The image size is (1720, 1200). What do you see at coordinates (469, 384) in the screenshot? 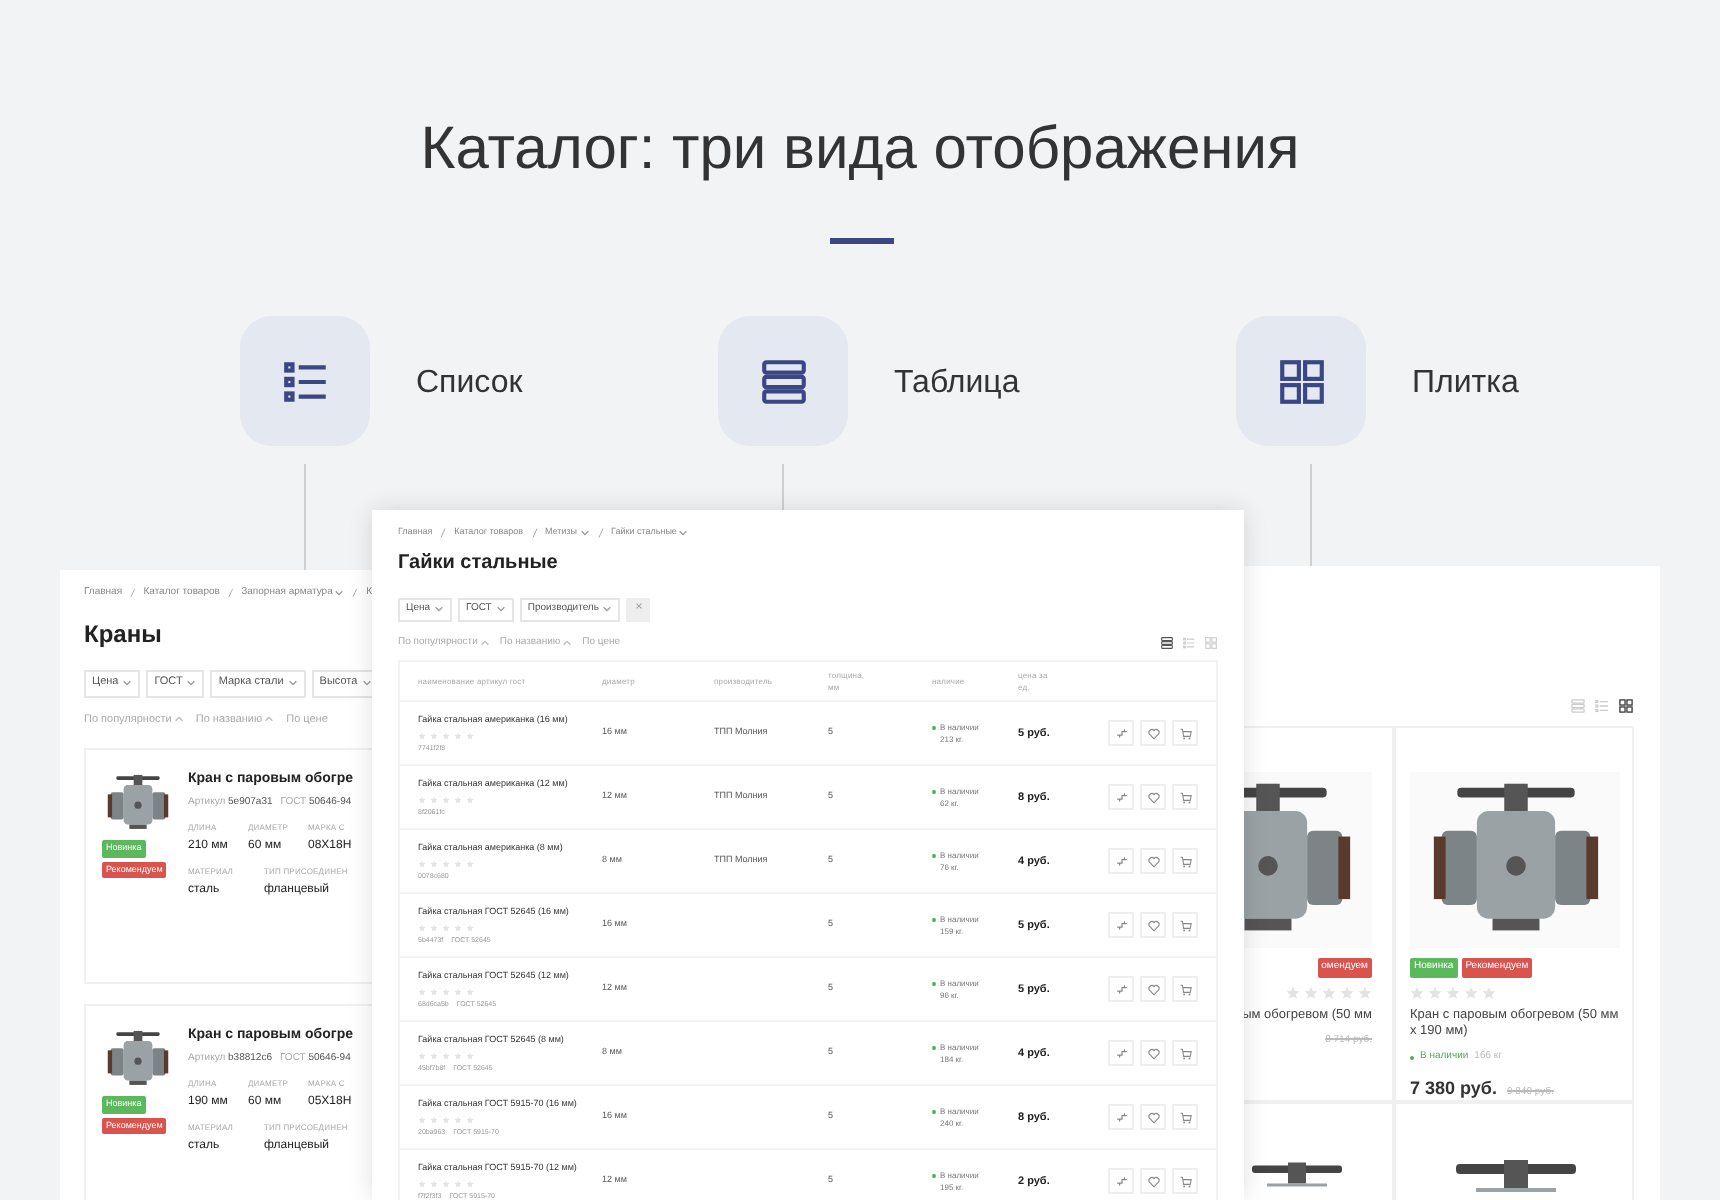
I see `view-label: Список` at bounding box center [469, 384].